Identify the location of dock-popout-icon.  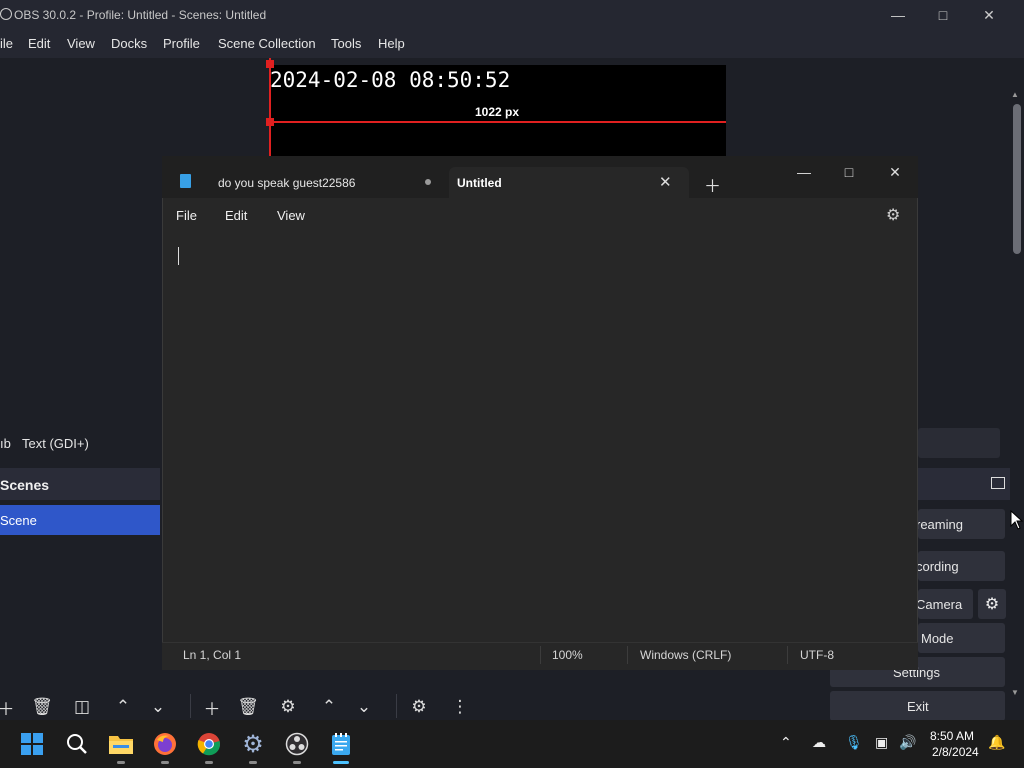
(998, 483).